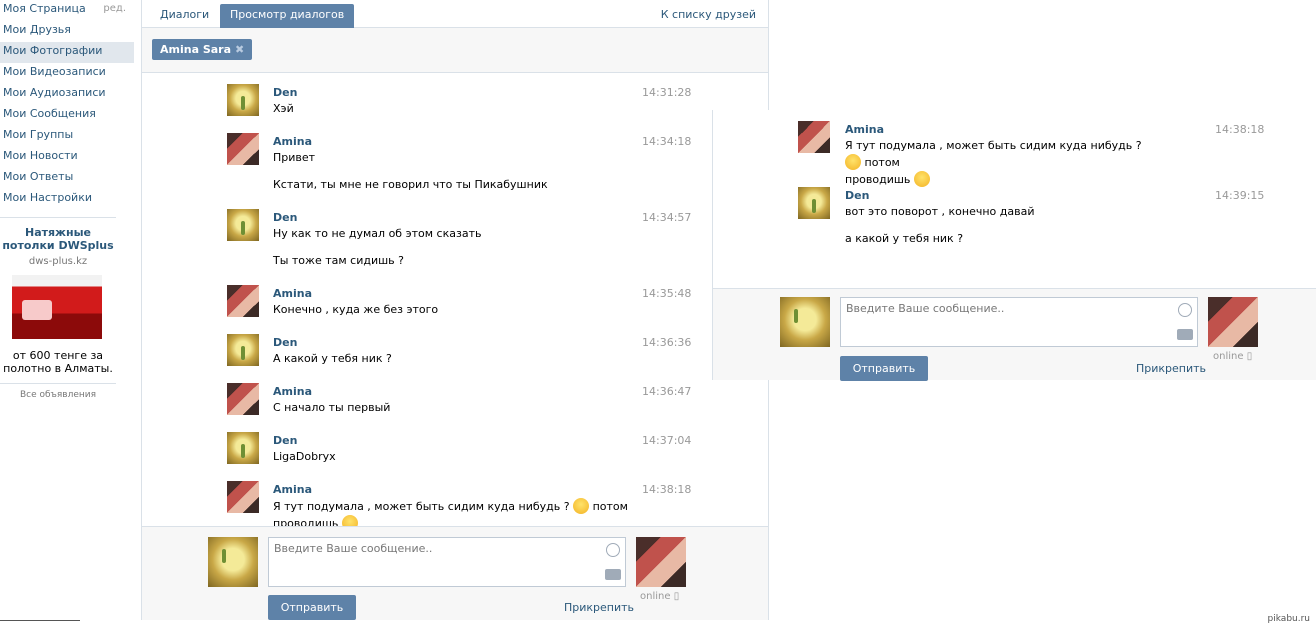 The height and width of the screenshot is (628, 1316). What do you see at coordinates (58, 239) in the screenshot?
I see `ad-title: Натяжные потолки DWSplus` at bounding box center [58, 239].